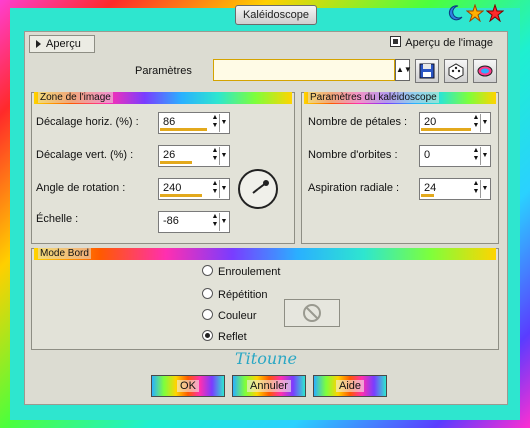  What do you see at coordinates (87, 122) in the screenshot?
I see `horizontal-offset-label: Décalage horiz. (%) :` at bounding box center [87, 122].